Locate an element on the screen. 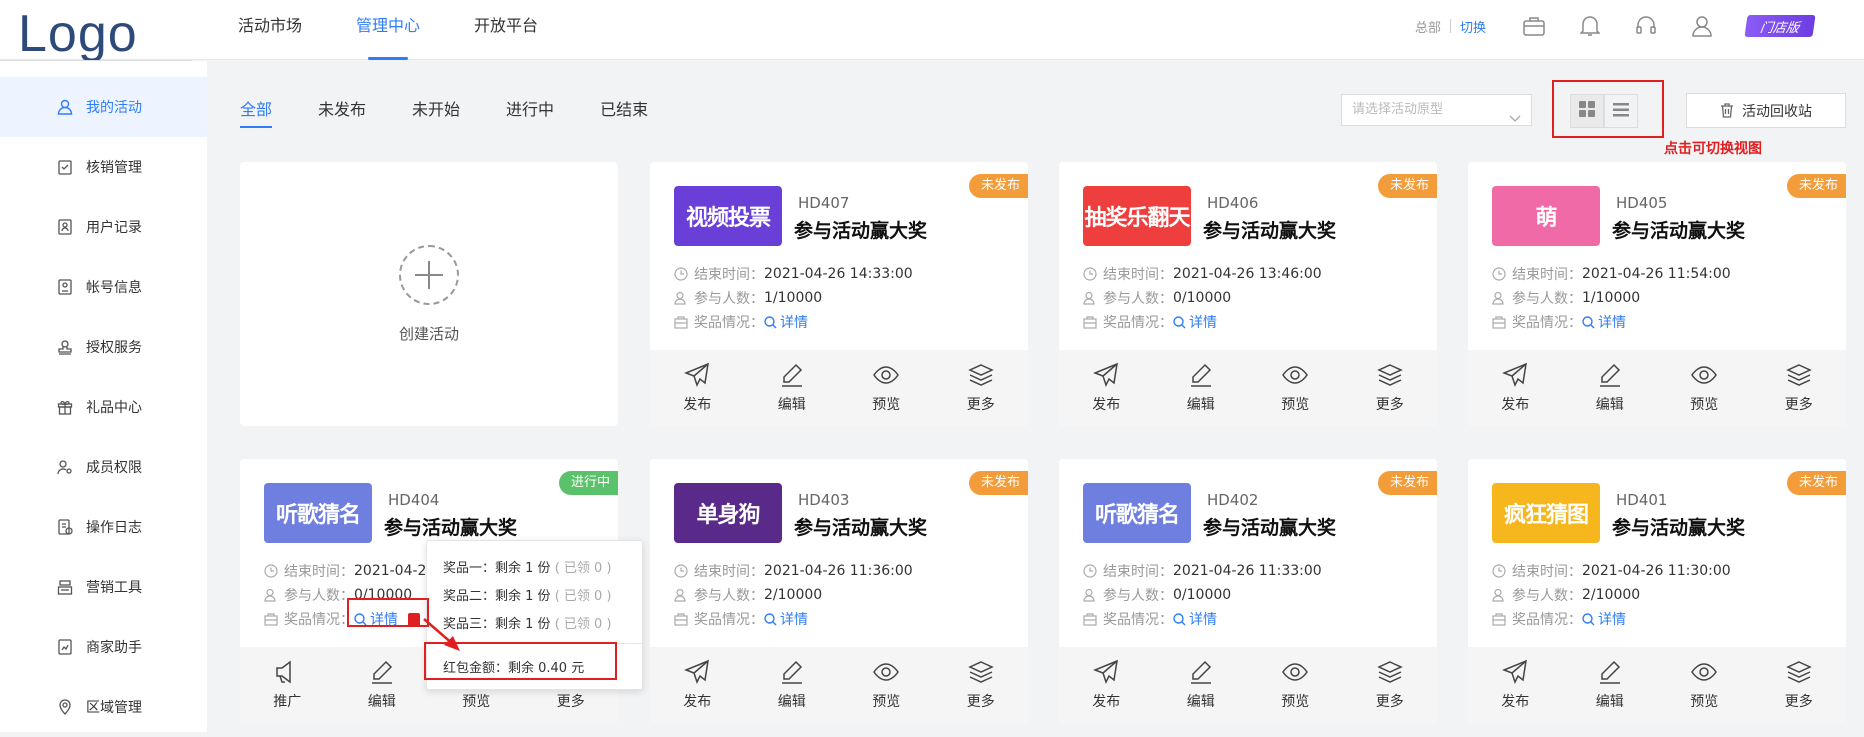  end-time-label: 结束时间： is located at coordinates (729, 275).